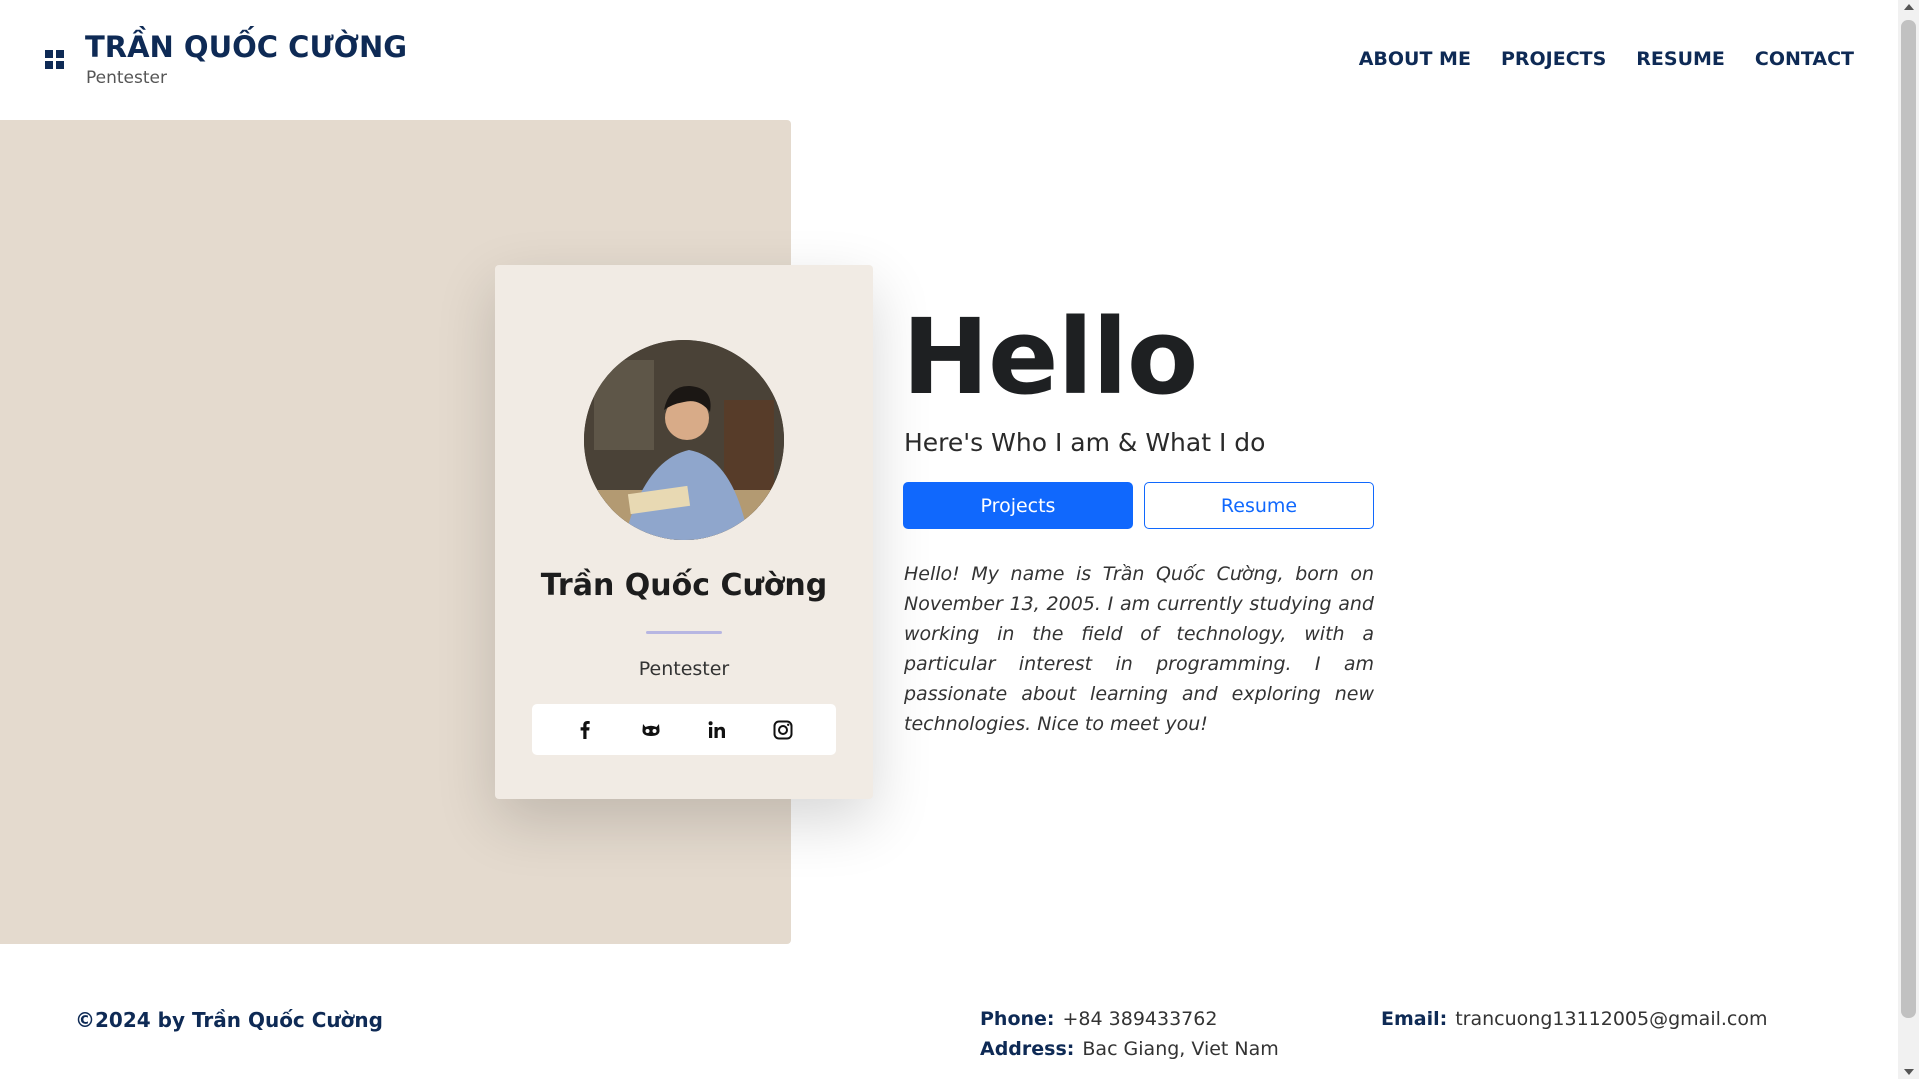 Image resolution: width=1919 pixels, height=1079 pixels. I want to click on main-nav: ABOUT ME PROJECTS RESUME CONTACT, so click(1606, 59).